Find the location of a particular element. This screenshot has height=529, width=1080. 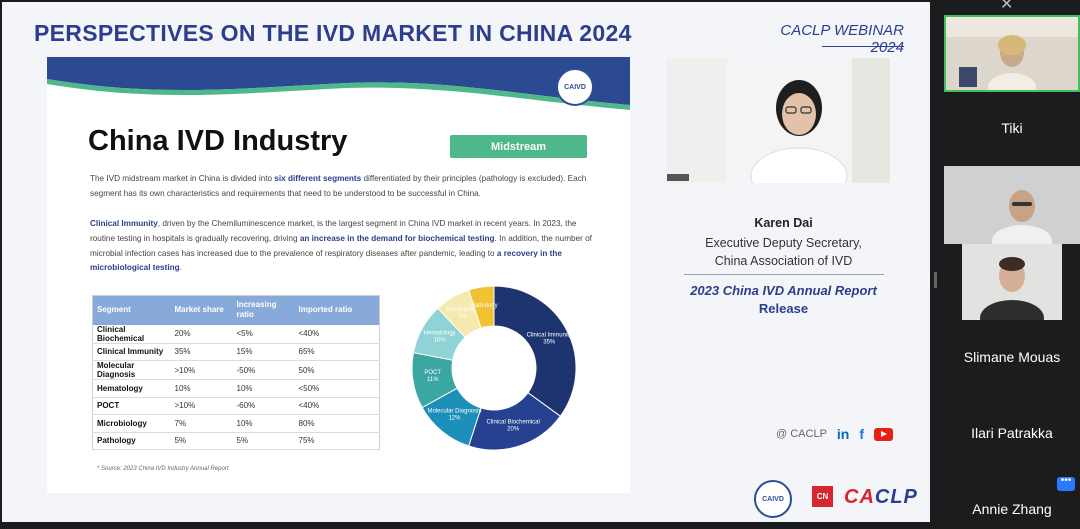

more-options-button: ••• is located at coordinates (1066, 483).